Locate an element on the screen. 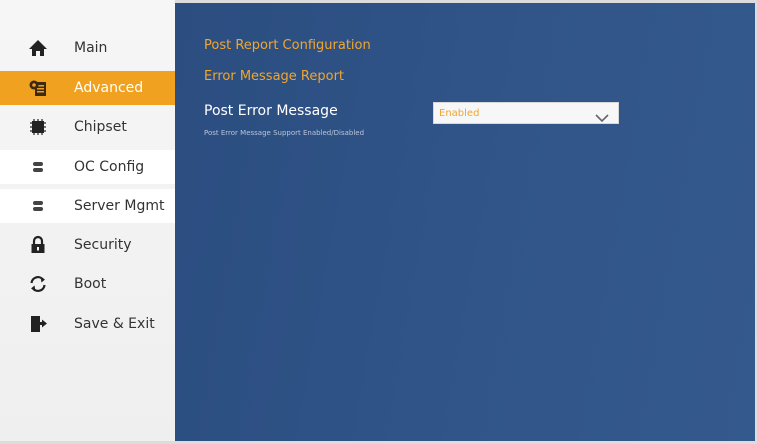 Image resolution: width=757 pixels, height=444 pixels. sidebar-item-label: Boot is located at coordinates (90, 284).